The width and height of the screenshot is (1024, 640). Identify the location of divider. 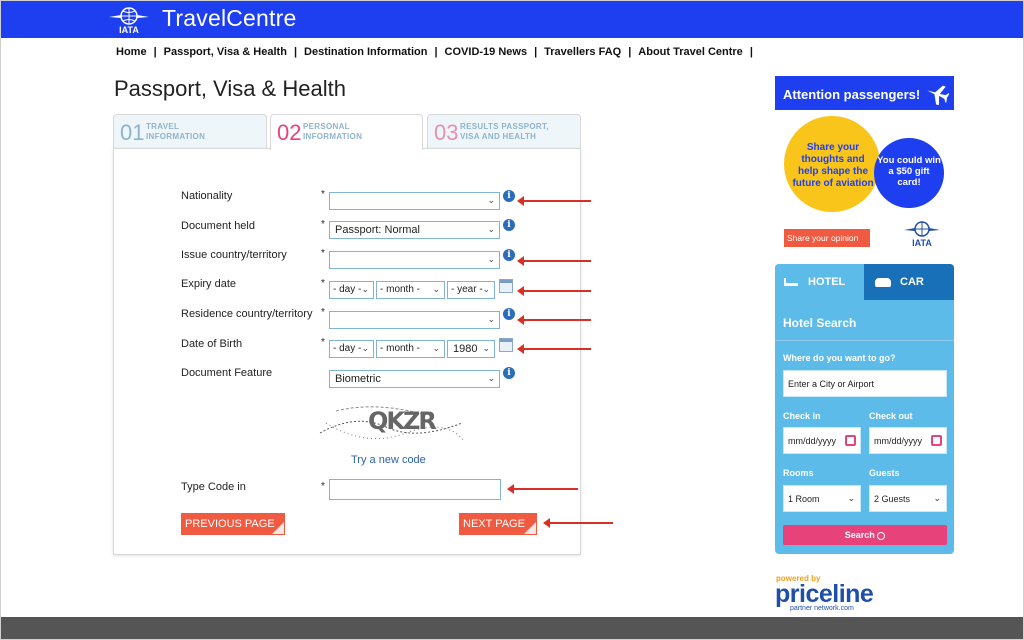
(864, 340).